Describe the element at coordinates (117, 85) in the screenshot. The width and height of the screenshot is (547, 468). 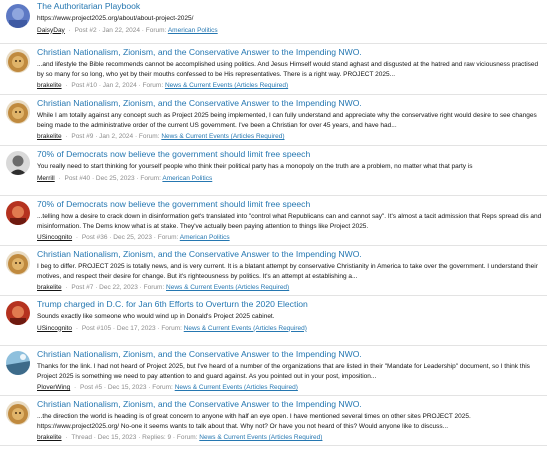
I see `result-meta-text: Post #10 · Jan 2, 2024 · Forum:` at that location.